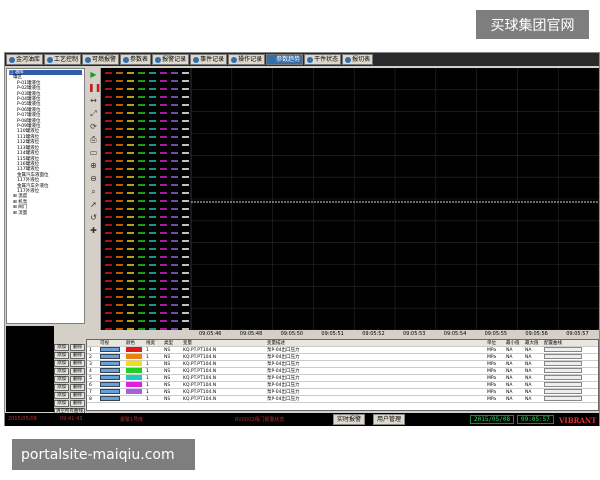 This screenshot has height=480, width=600. Describe the element at coordinates (200, 385) in the screenshot. I see `cell-var: KQ.PT.PT104.N` at that location.